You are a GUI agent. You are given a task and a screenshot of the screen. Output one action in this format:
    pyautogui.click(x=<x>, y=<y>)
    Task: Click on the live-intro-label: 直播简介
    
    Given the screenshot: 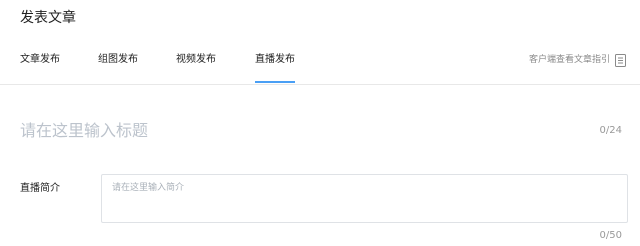 What is the action you would take?
    pyautogui.click(x=40, y=188)
    